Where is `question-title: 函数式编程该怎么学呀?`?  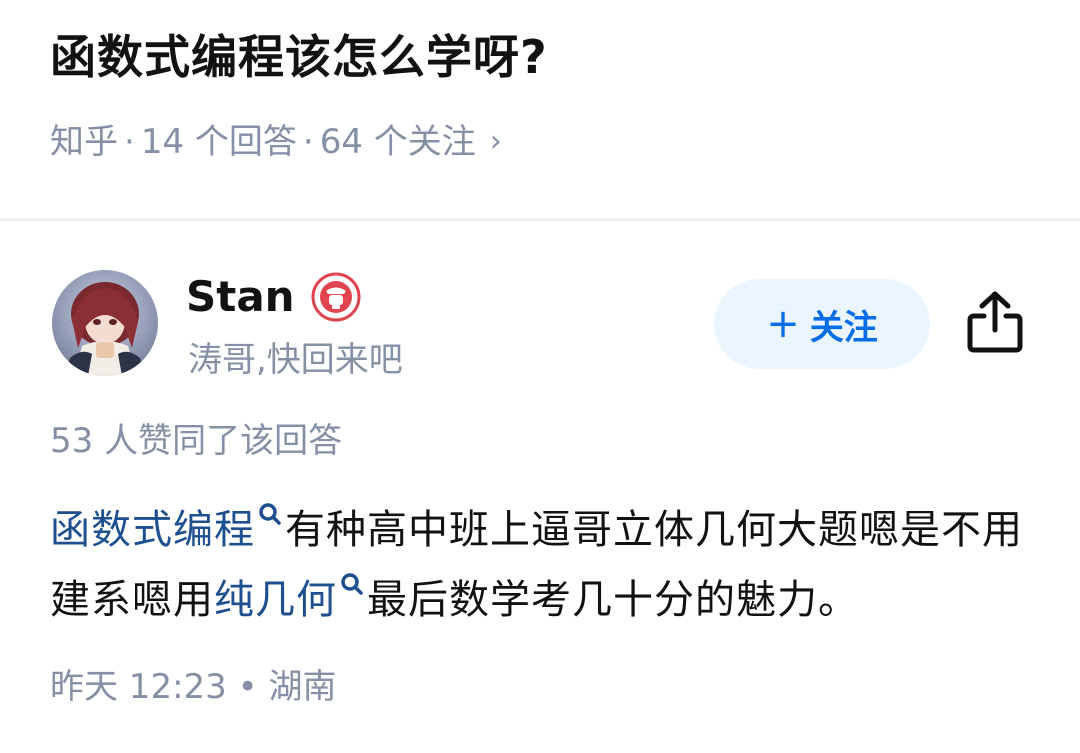 question-title: 函数式编程该怎么学呀? is located at coordinates (299, 57).